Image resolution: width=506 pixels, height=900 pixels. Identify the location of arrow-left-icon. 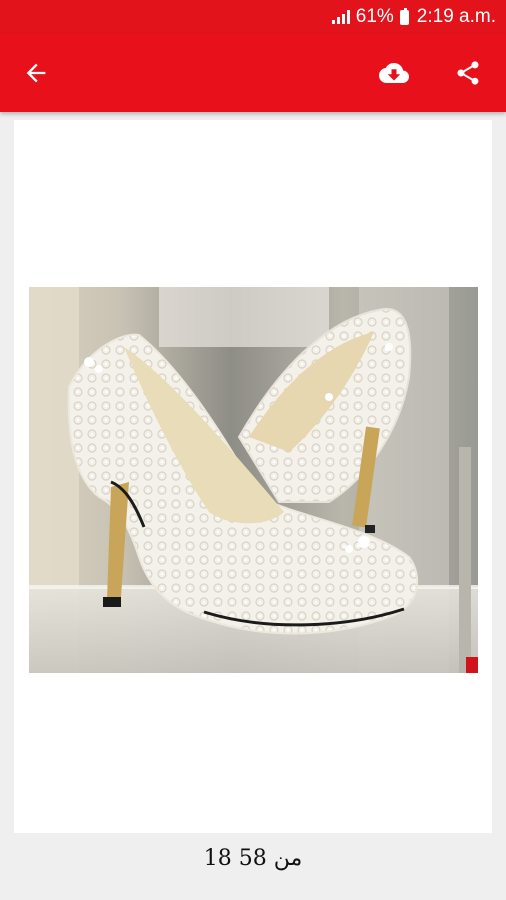
(36, 73).